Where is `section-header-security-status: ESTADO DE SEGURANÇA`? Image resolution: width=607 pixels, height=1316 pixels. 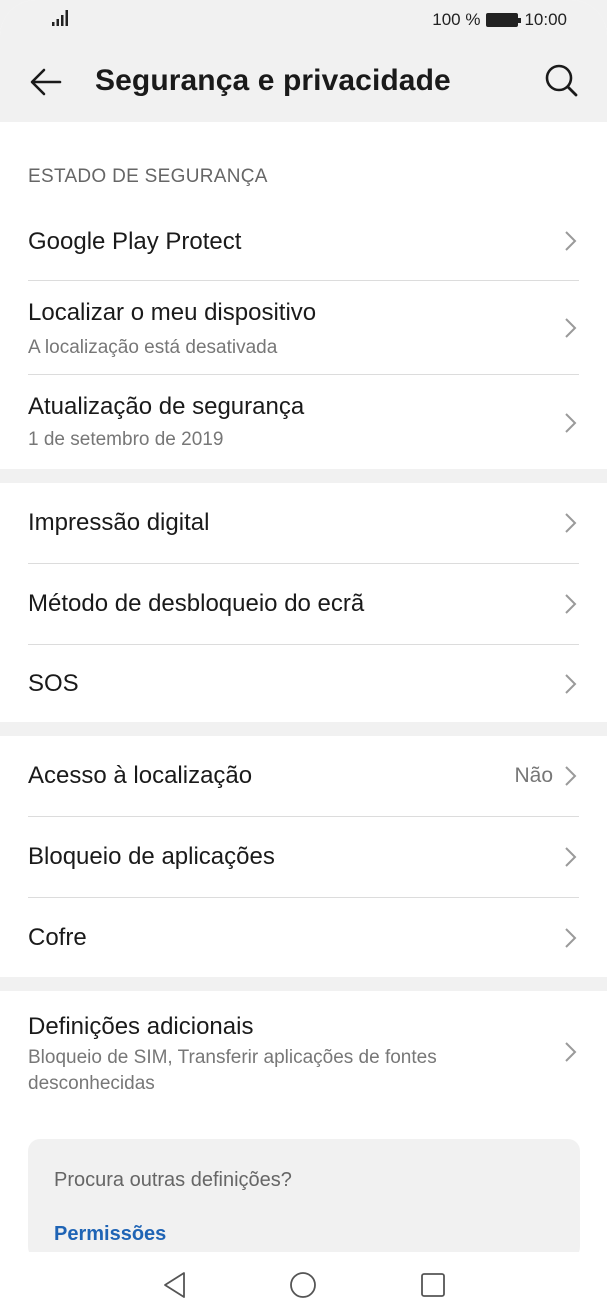 section-header-security-status: ESTADO DE SEGURANÇA is located at coordinates (148, 176).